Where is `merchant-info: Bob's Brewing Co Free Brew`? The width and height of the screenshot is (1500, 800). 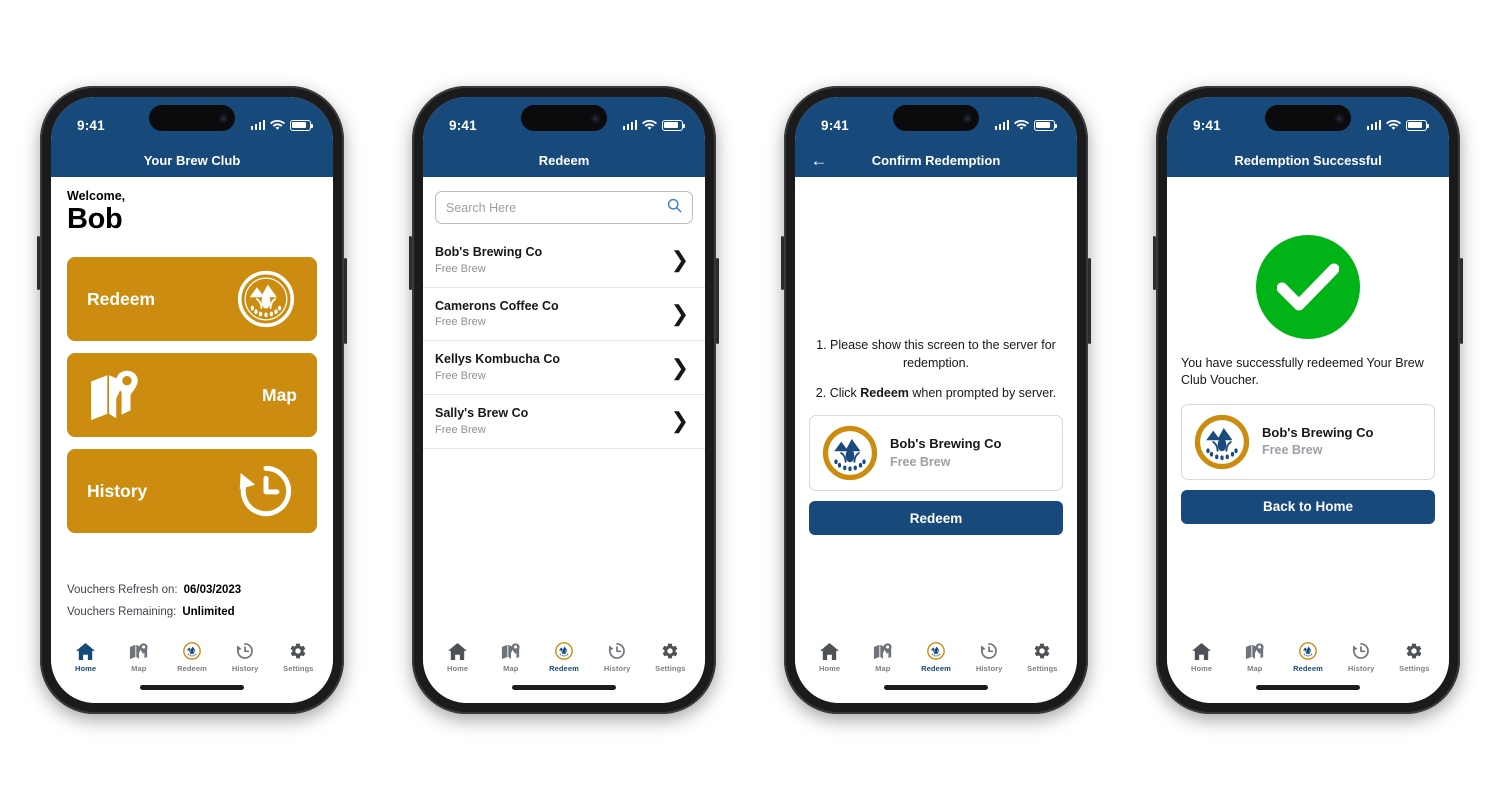 merchant-info: Bob's Brewing Co Free Brew is located at coordinates (945, 453).